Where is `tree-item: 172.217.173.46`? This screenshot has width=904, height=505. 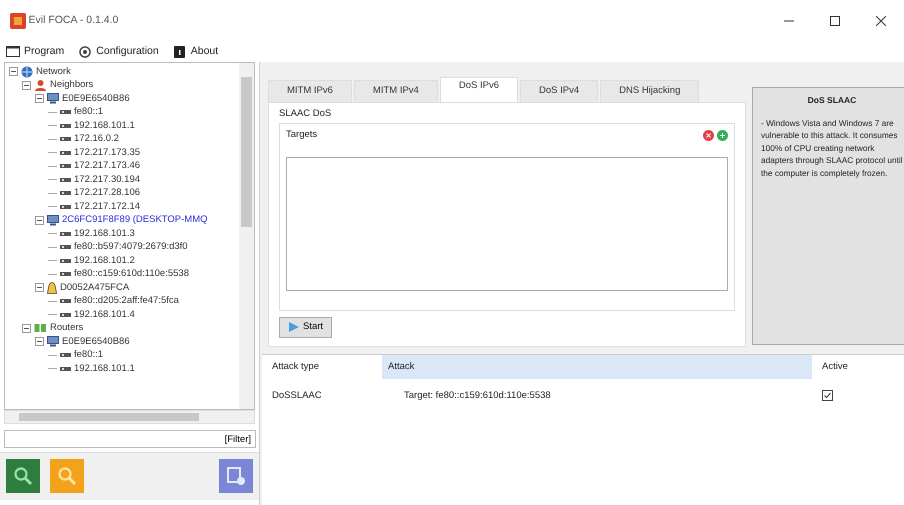
tree-item: 172.217.173.46 is located at coordinates (107, 166).